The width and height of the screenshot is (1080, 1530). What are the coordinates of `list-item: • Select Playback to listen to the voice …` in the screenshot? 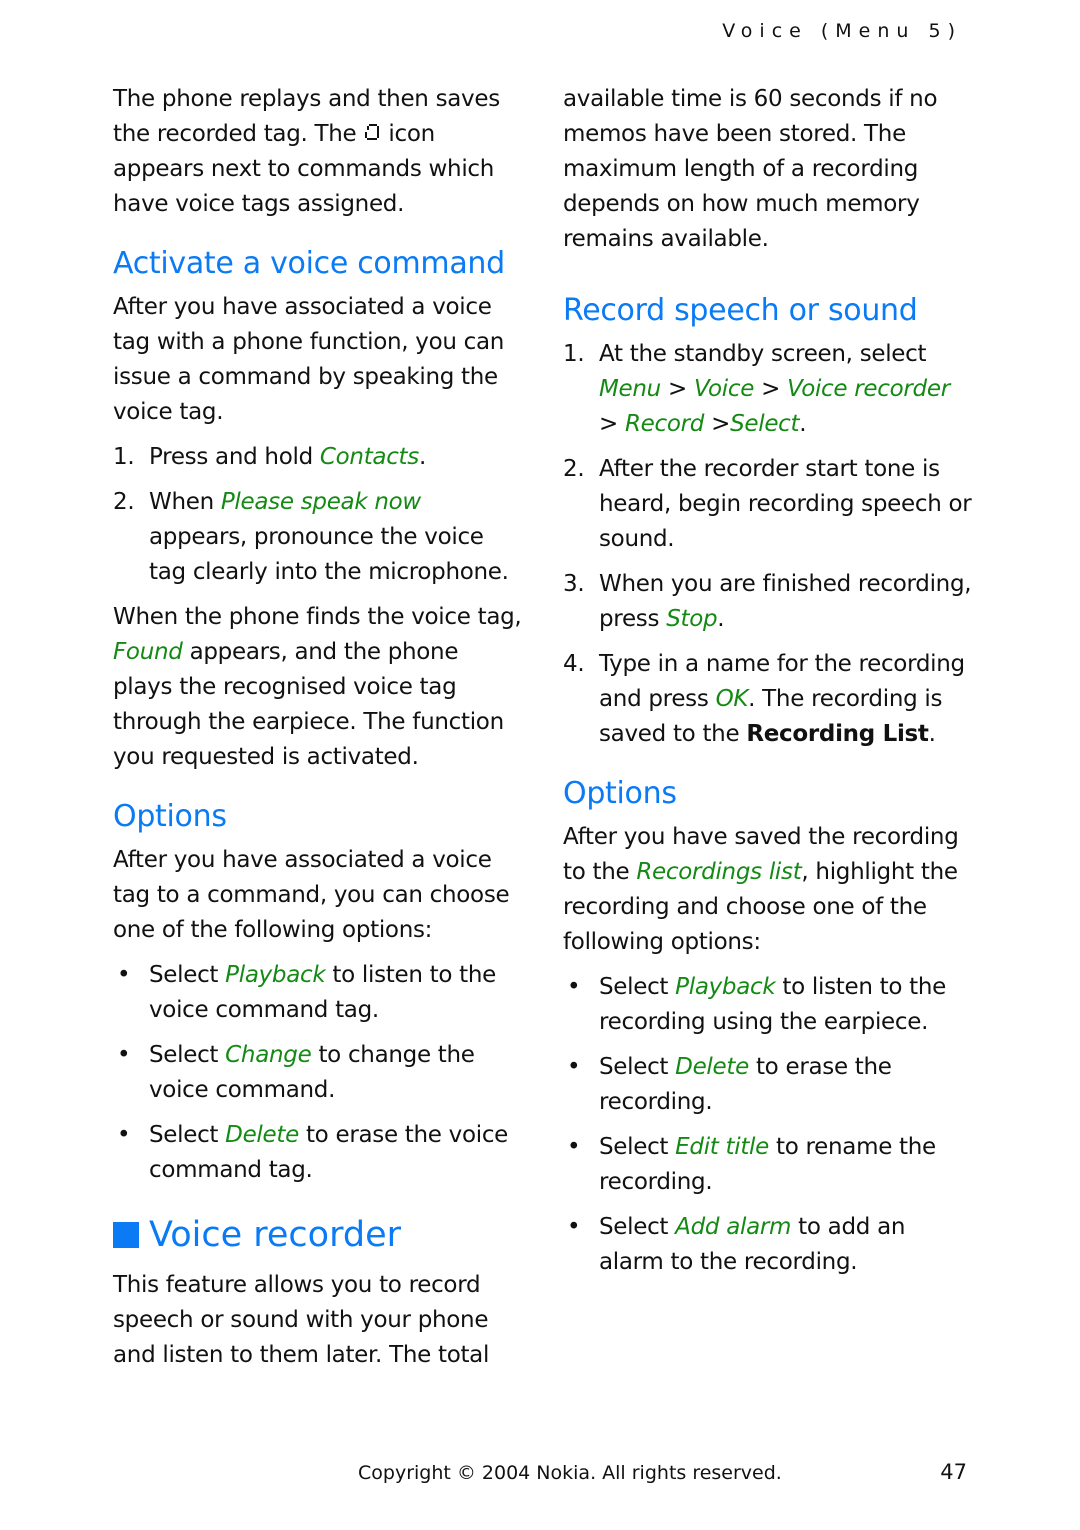 It's located at (306, 992).